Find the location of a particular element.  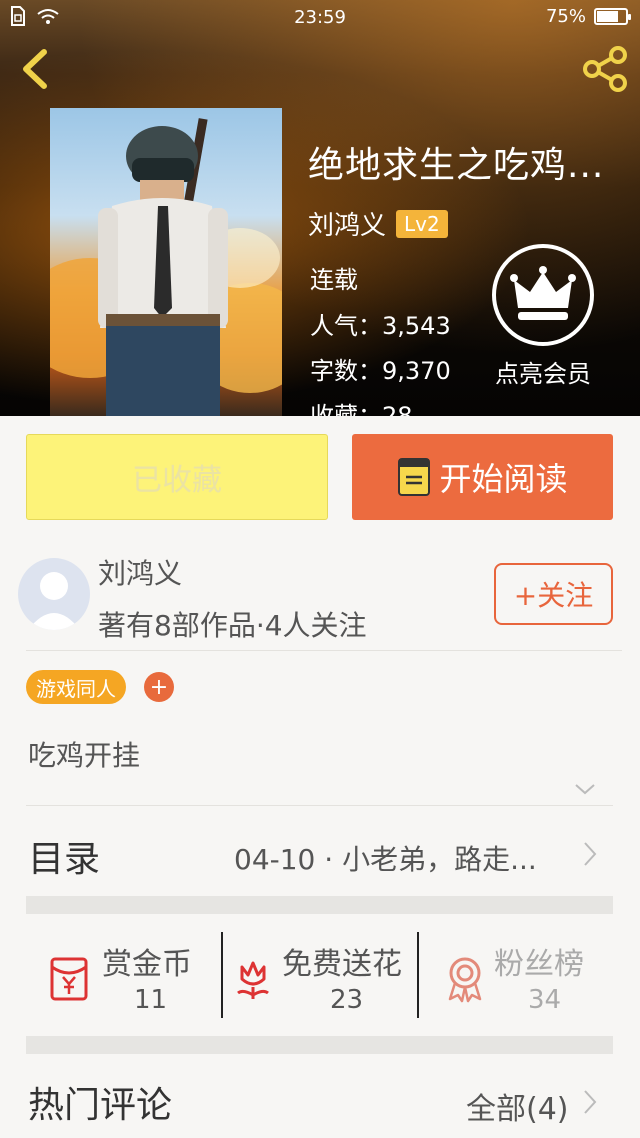

hot-comments-label: 热门评论 is located at coordinates (100, 1105).